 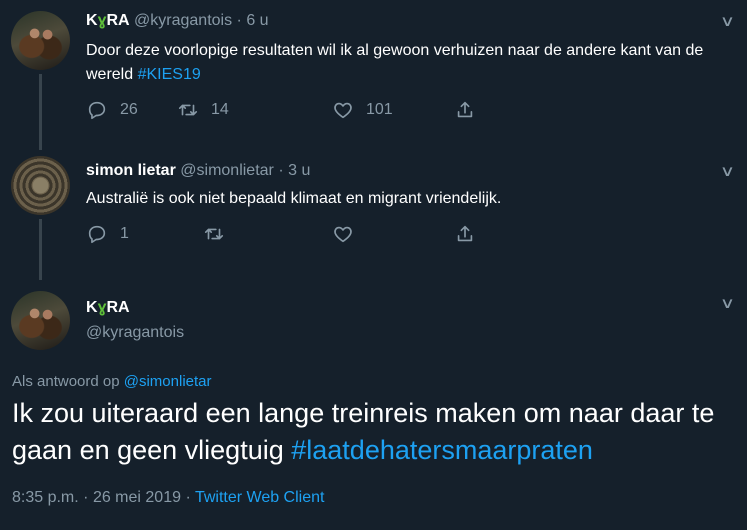 What do you see at coordinates (260, 497) in the screenshot?
I see `client-link: Twitter Web Client` at bounding box center [260, 497].